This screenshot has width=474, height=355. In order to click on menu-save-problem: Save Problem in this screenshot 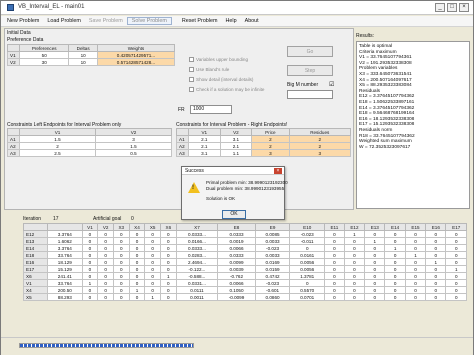, I will do `click(106, 21)`.